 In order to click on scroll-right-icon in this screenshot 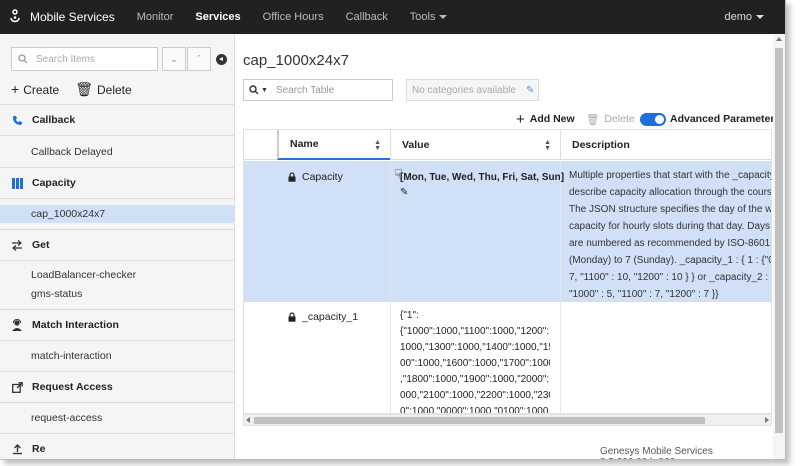, I will do `click(767, 420)`.